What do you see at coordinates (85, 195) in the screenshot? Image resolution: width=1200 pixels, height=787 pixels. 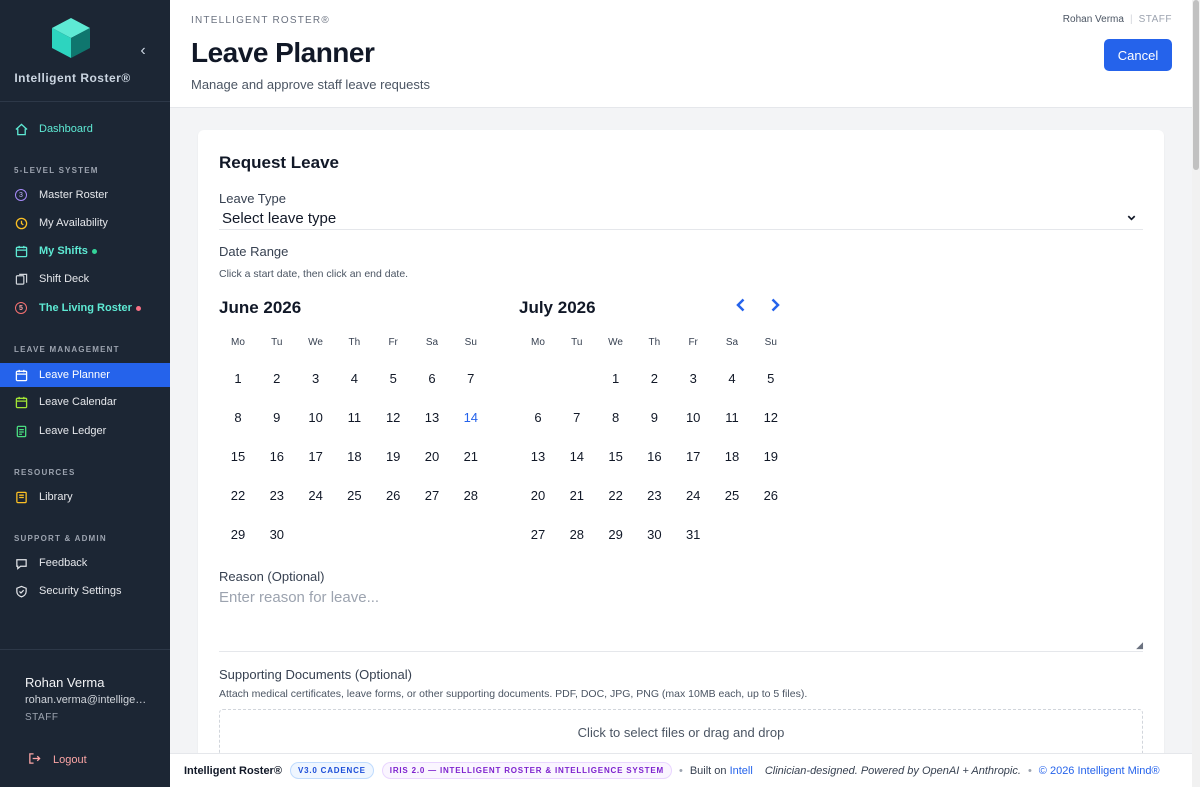 I see `sidebar-item-master-roster: 3 Master Roster` at bounding box center [85, 195].